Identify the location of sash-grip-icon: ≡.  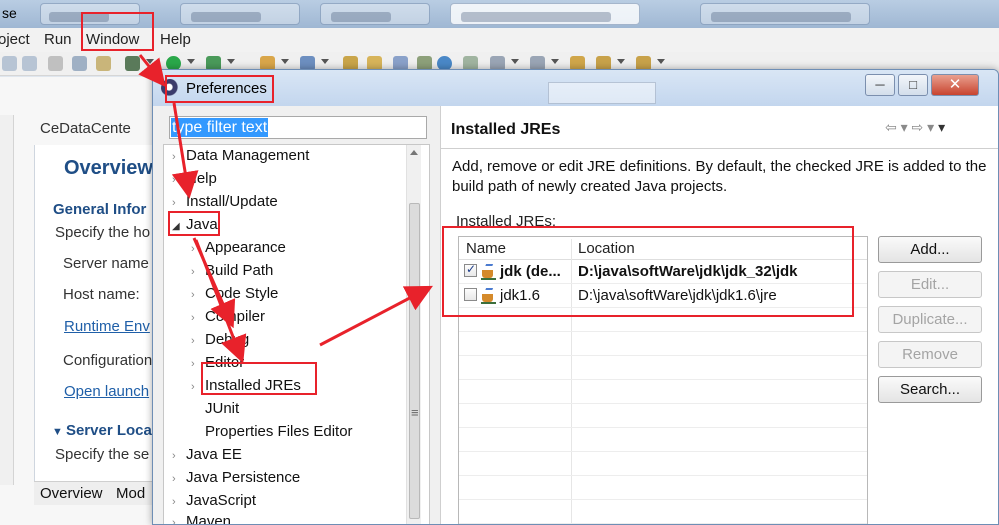
(415, 412).